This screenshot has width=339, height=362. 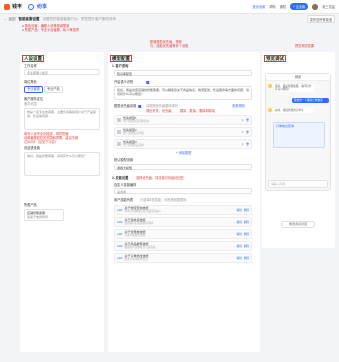 What do you see at coordinates (169, 7) in the screenshot?
I see `top-bar: 钱丰 纷享 首页设置 帮助 通知 + 企业版 张三总监` at bounding box center [169, 7].